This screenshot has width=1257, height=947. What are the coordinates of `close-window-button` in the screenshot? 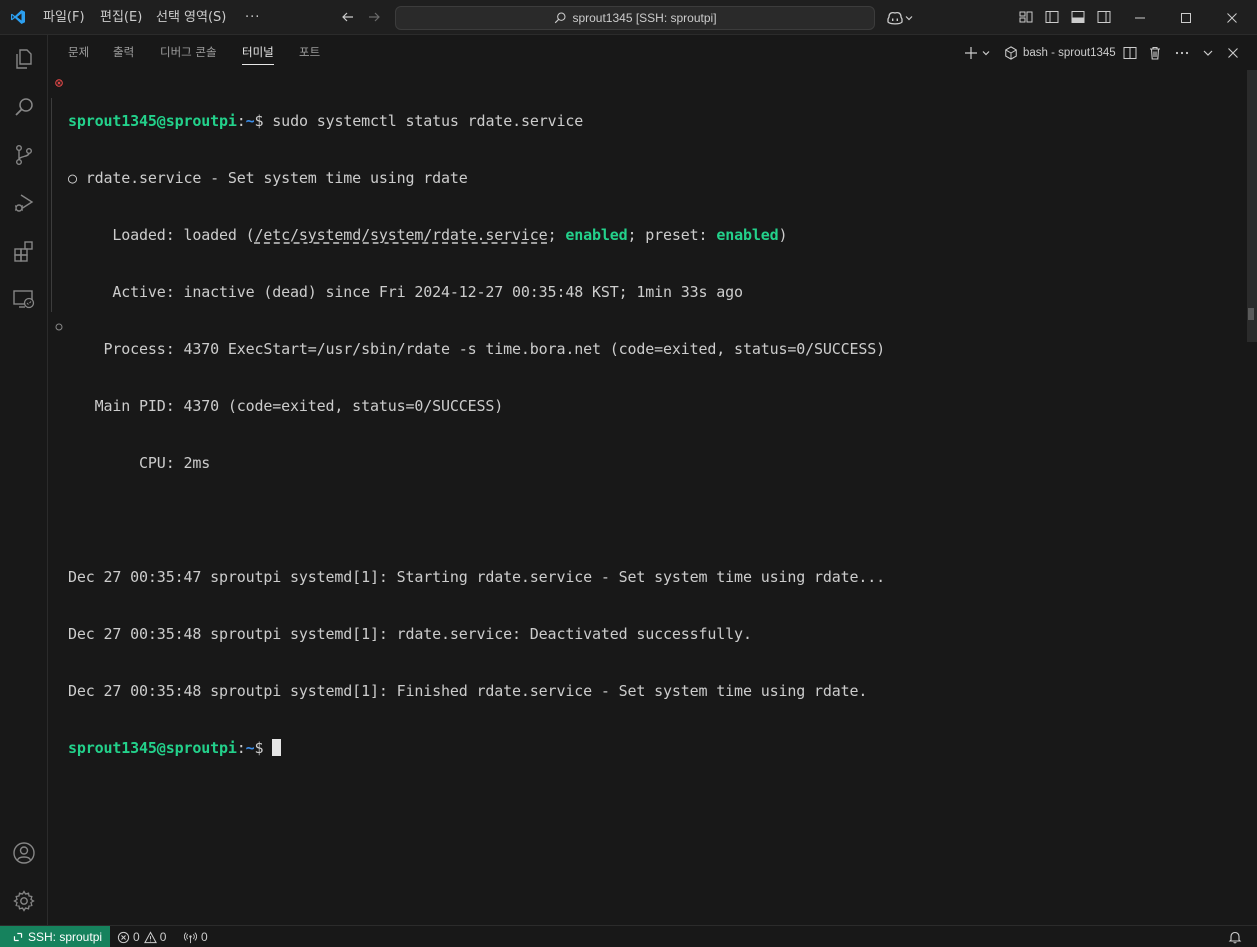 It's located at (1232, 17).